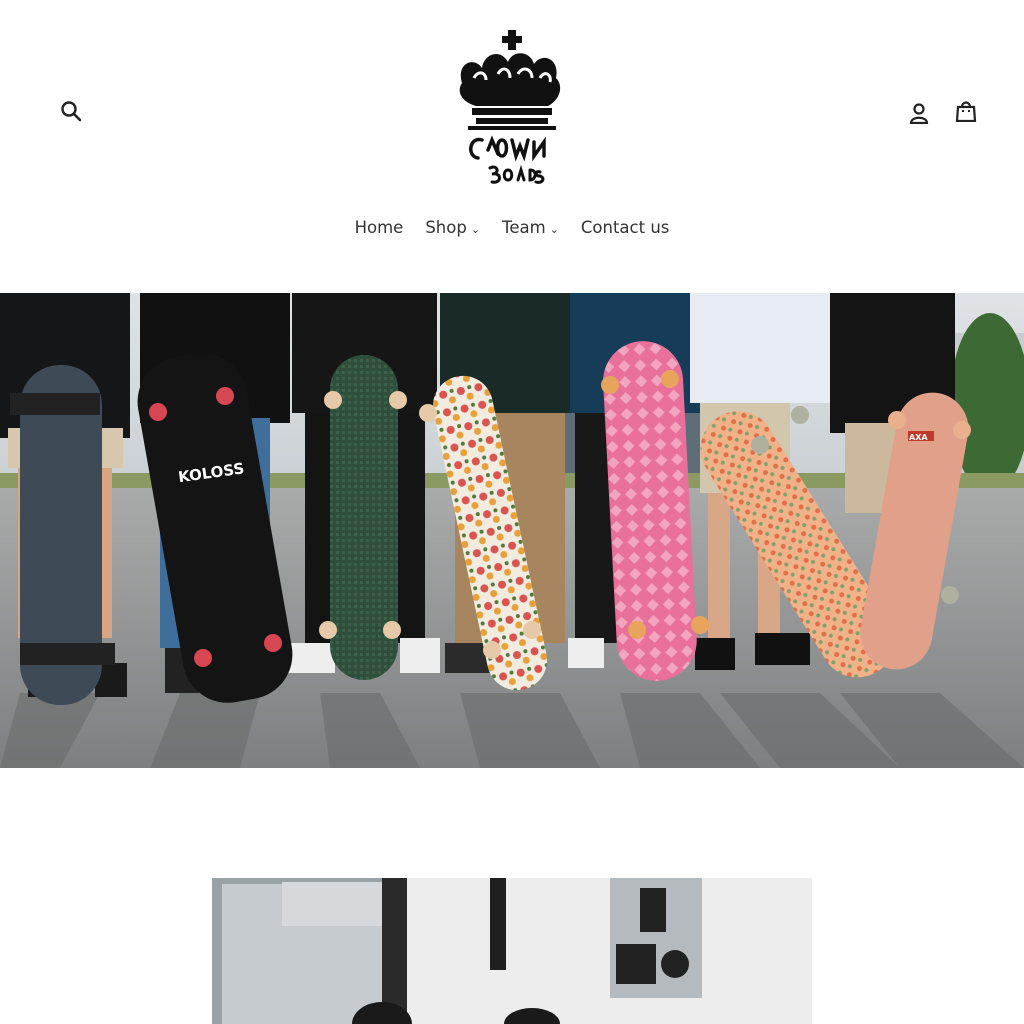  I want to click on nav-item-shop: Shop ⌄, so click(452, 227).